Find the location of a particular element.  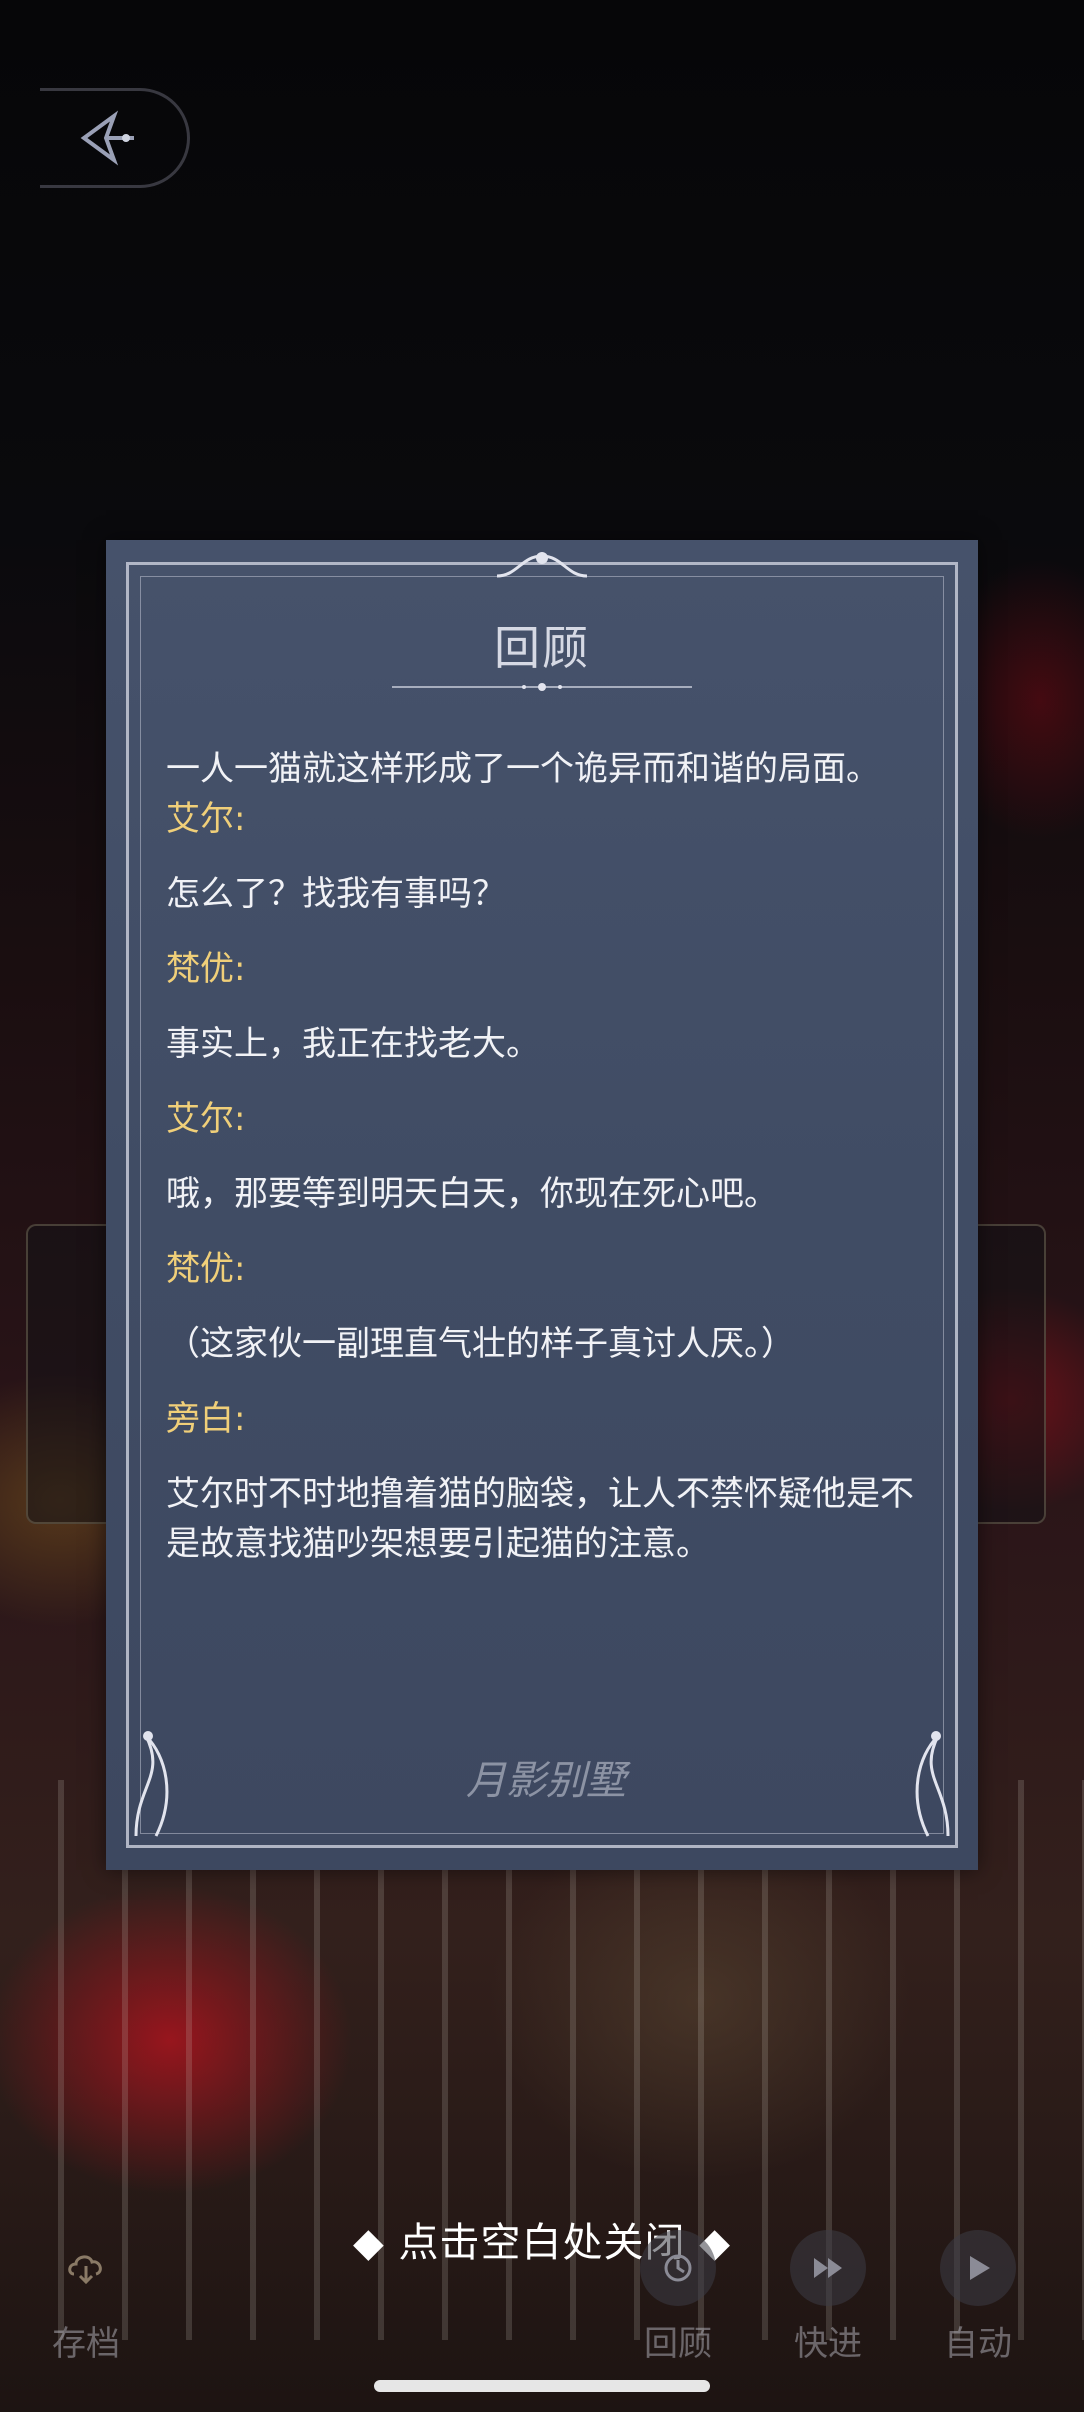

log-text: 哦，那要等到明天白天，你现在死心吧。 is located at coordinates (472, 1194).